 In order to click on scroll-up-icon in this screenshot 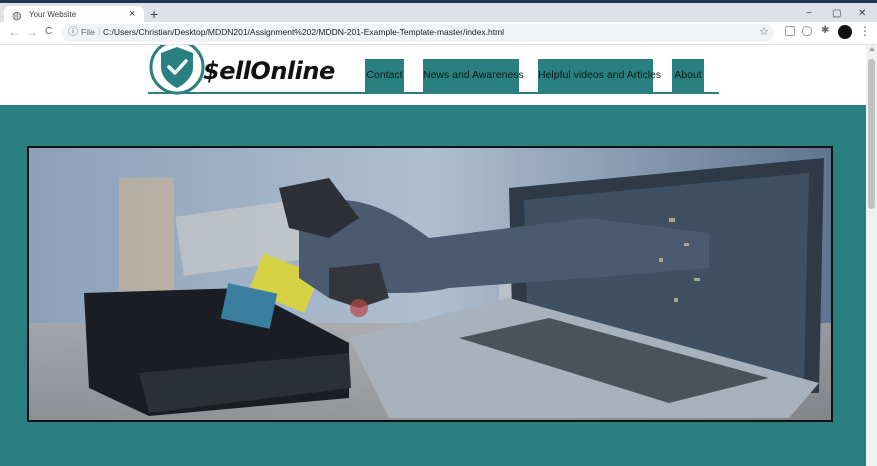, I will do `click(872, 49)`.